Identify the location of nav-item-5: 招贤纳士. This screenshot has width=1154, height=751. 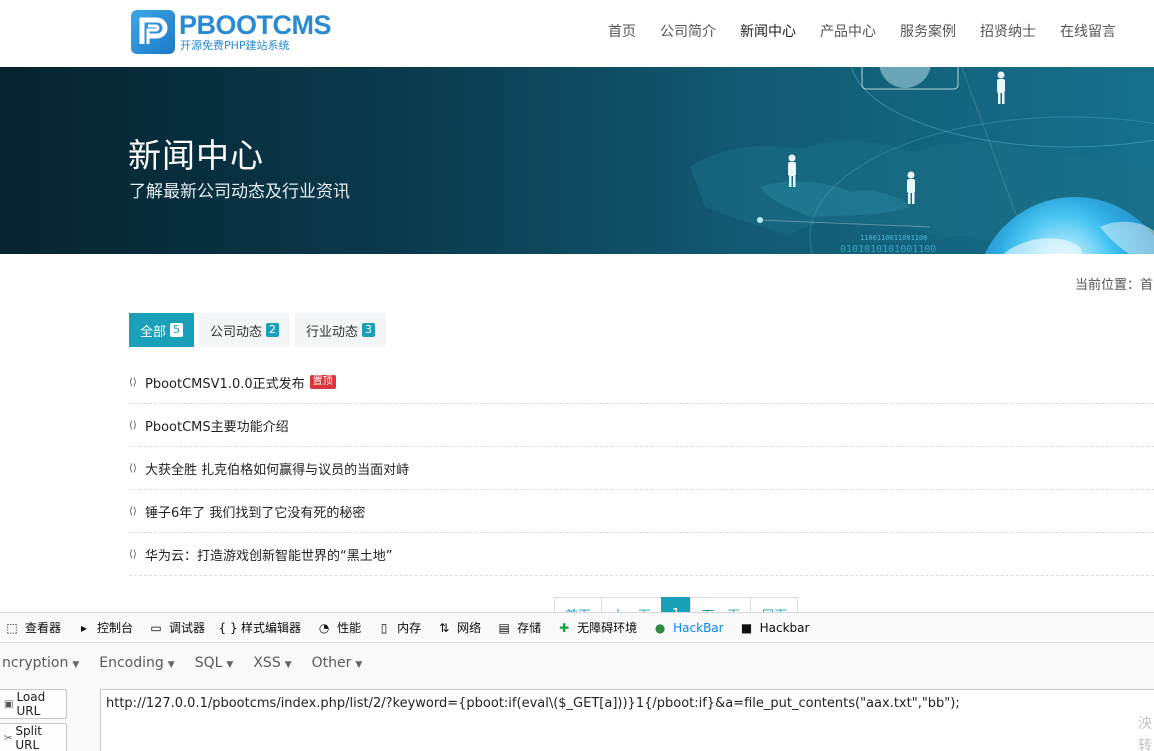
(1008, 32).